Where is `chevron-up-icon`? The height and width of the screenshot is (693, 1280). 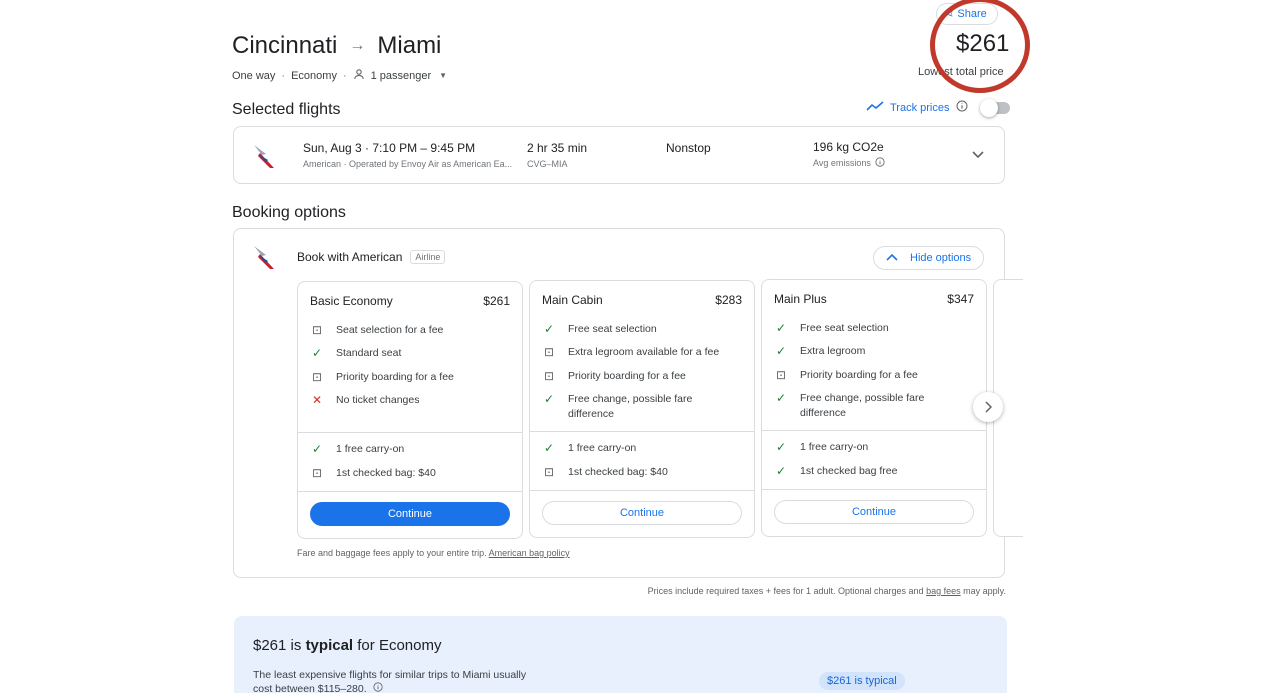
chevron-up-icon is located at coordinates (892, 258).